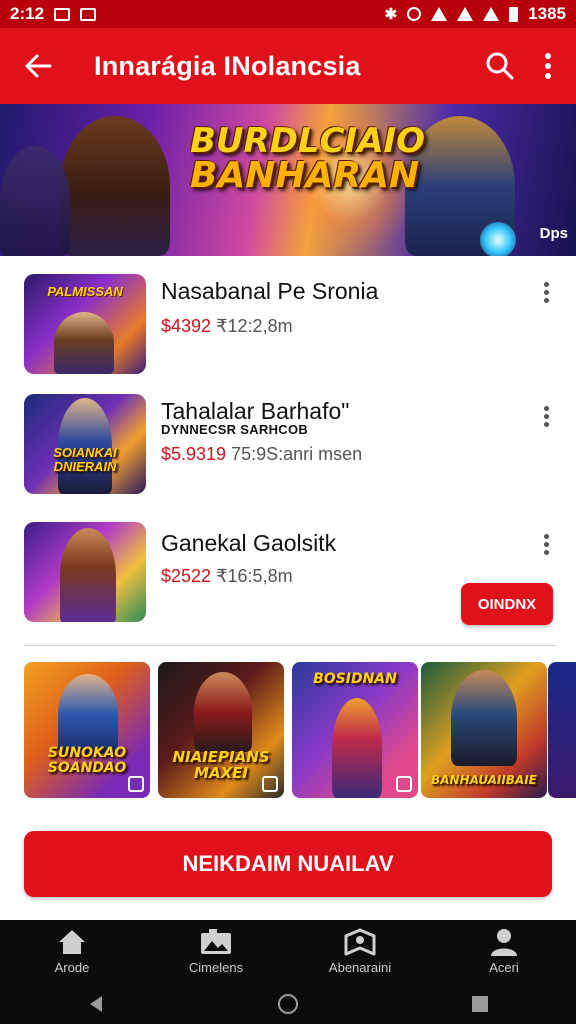 The width and height of the screenshot is (576, 1024). What do you see at coordinates (216, 967) in the screenshot?
I see `nav-label: Cimelens` at bounding box center [216, 967].